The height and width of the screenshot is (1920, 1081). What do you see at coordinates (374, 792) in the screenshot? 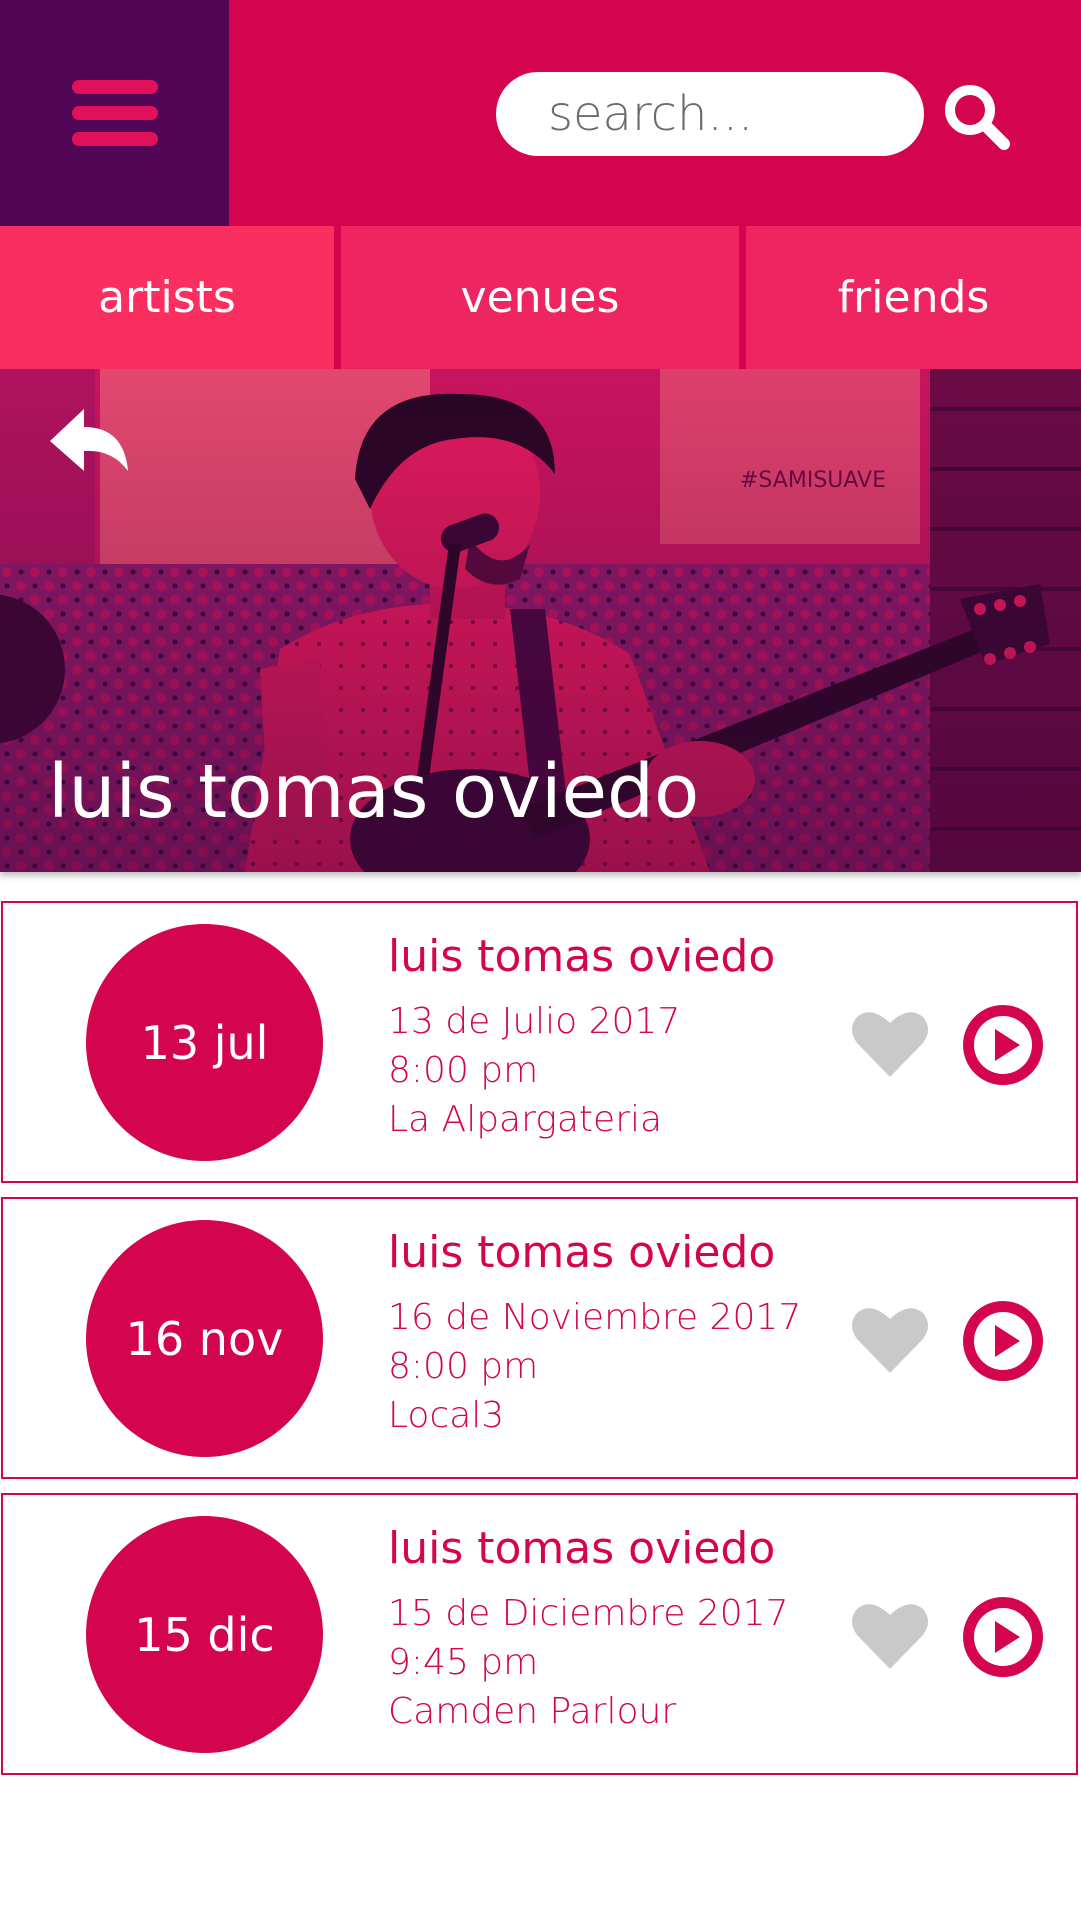
I see `artist-name: luis tomas oviedo` at bounding box center [374, 792].